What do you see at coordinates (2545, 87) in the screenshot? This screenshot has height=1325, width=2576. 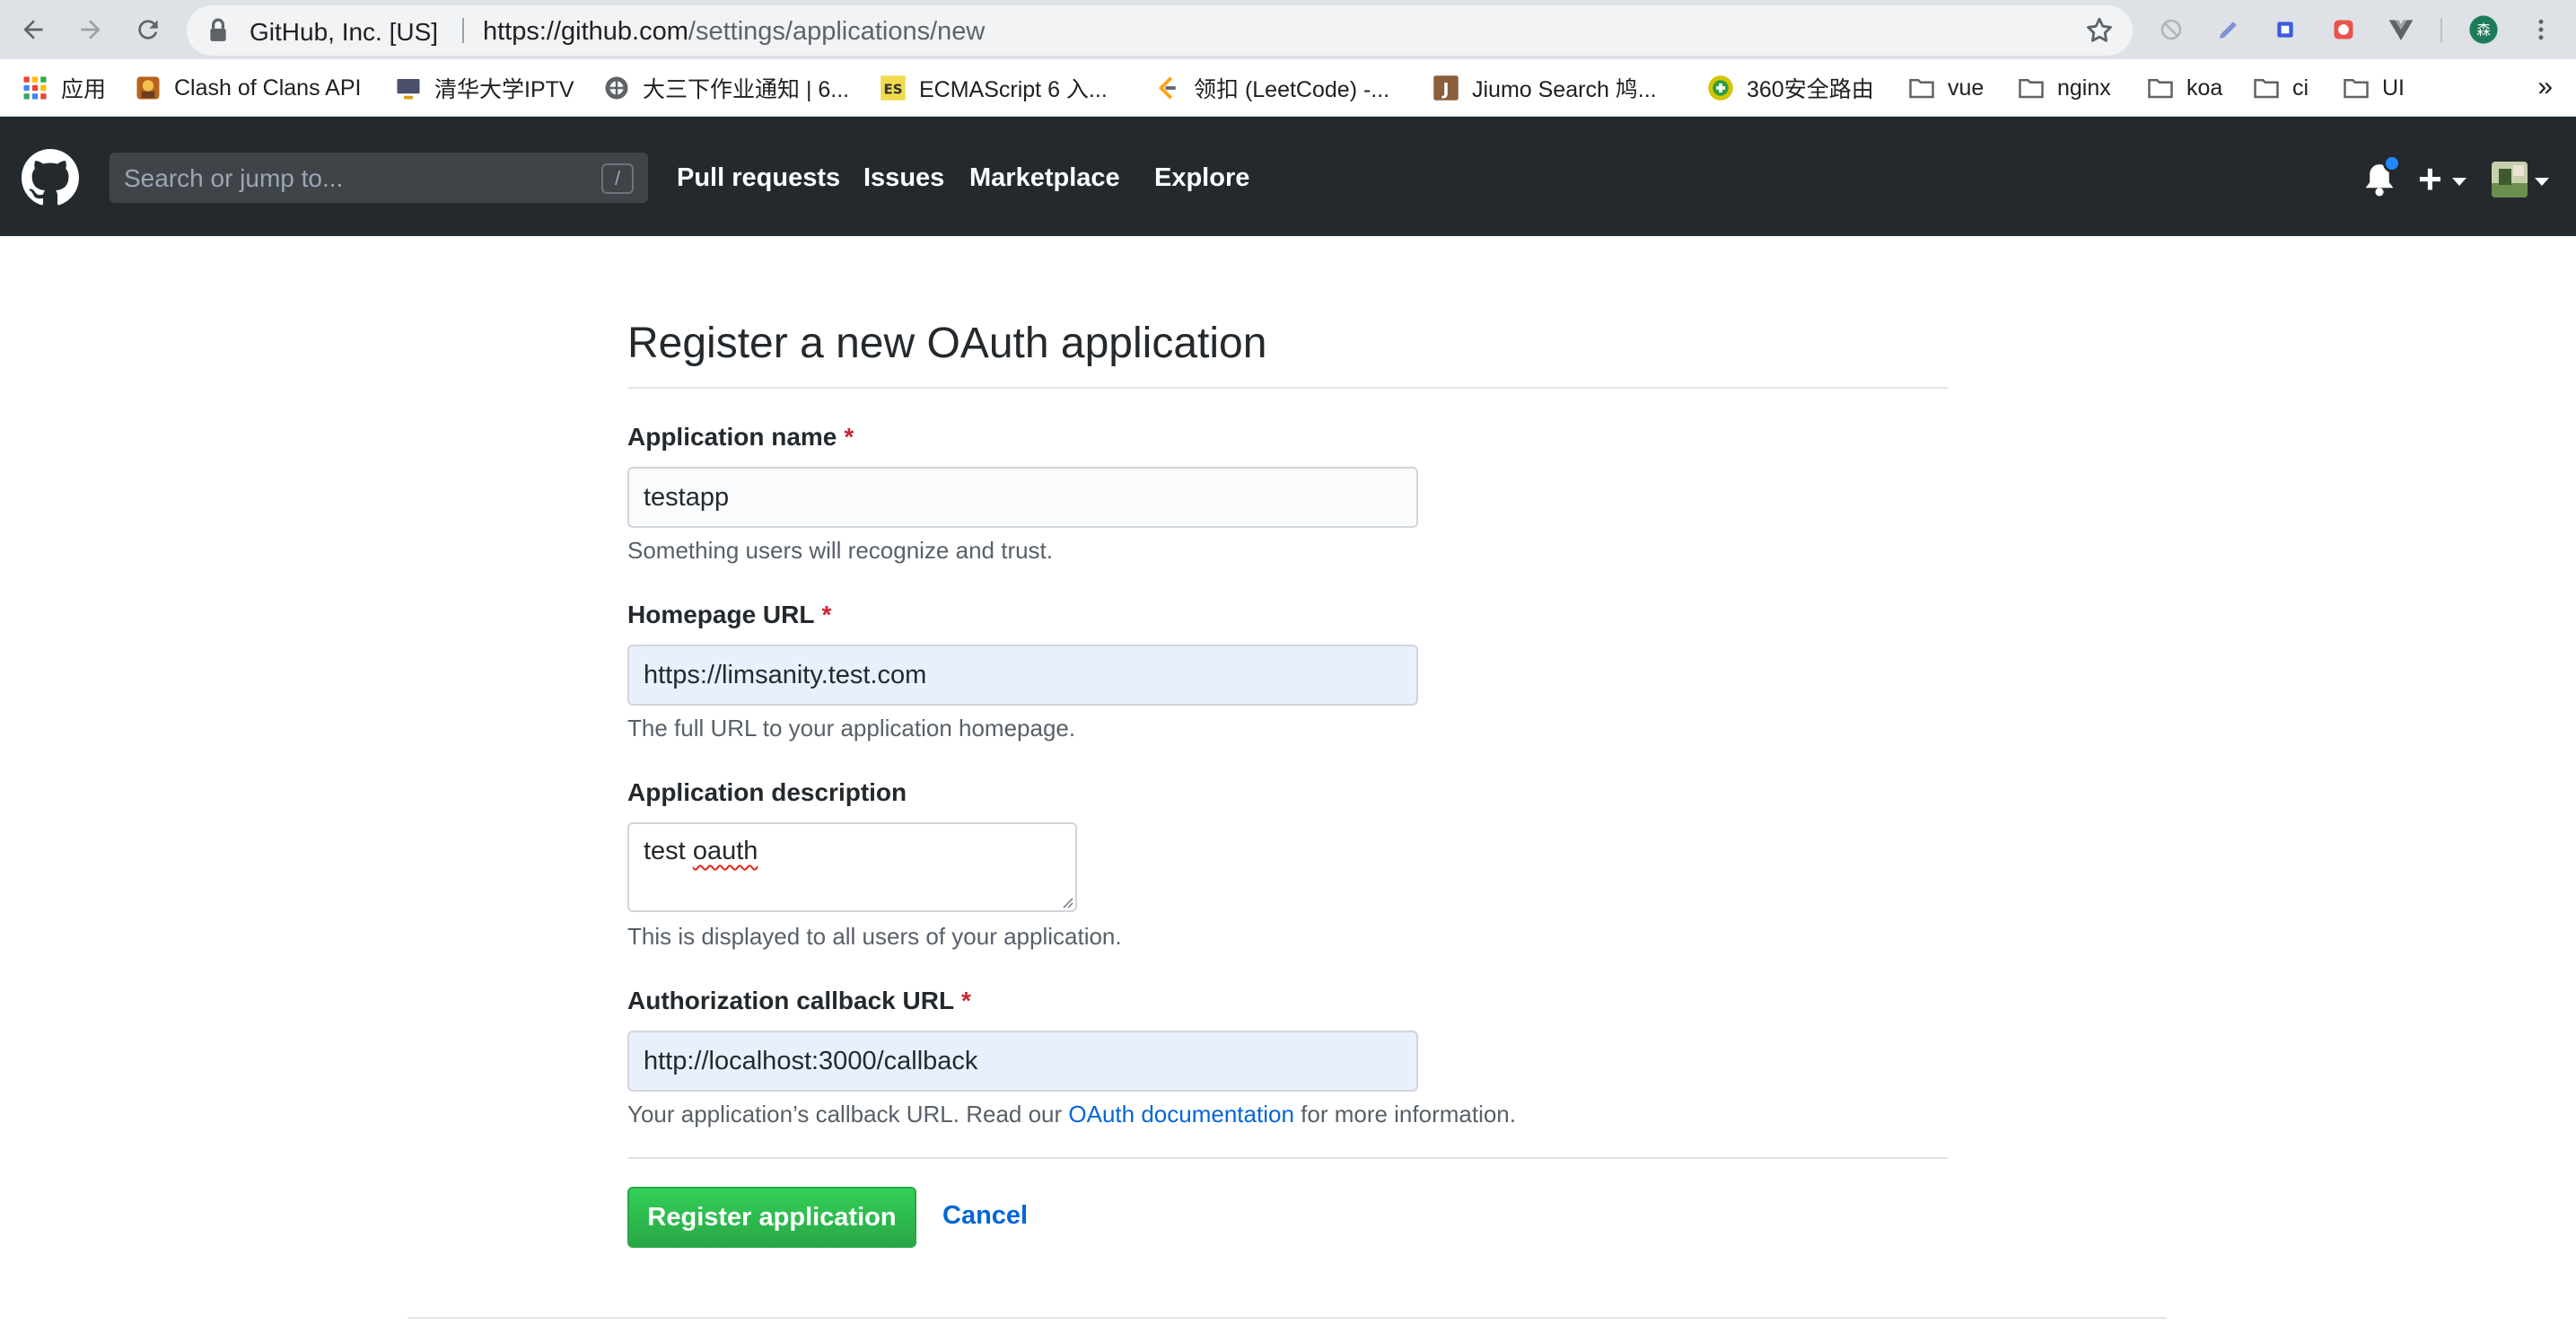 I see `bookmarks-overflow-button: »` at bounding box center [2545, 87].